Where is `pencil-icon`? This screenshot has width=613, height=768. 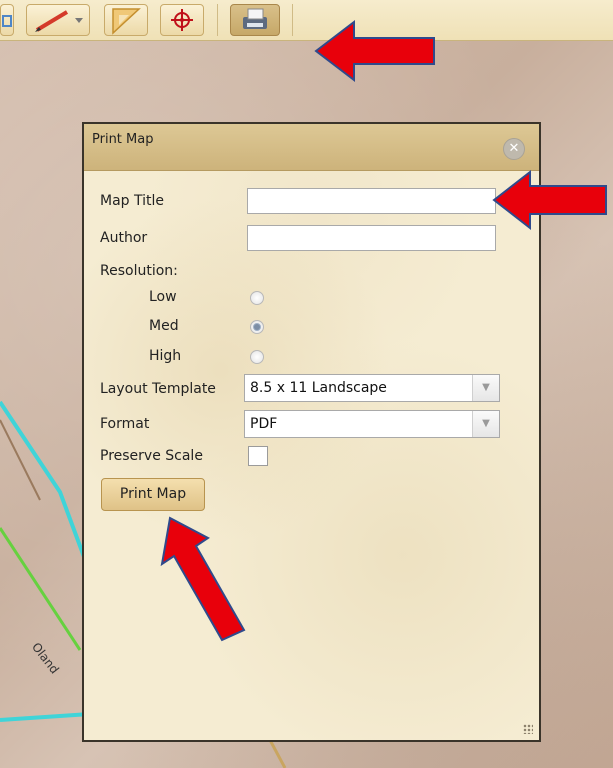
pencil-icon is located at coordinates (59, 21).